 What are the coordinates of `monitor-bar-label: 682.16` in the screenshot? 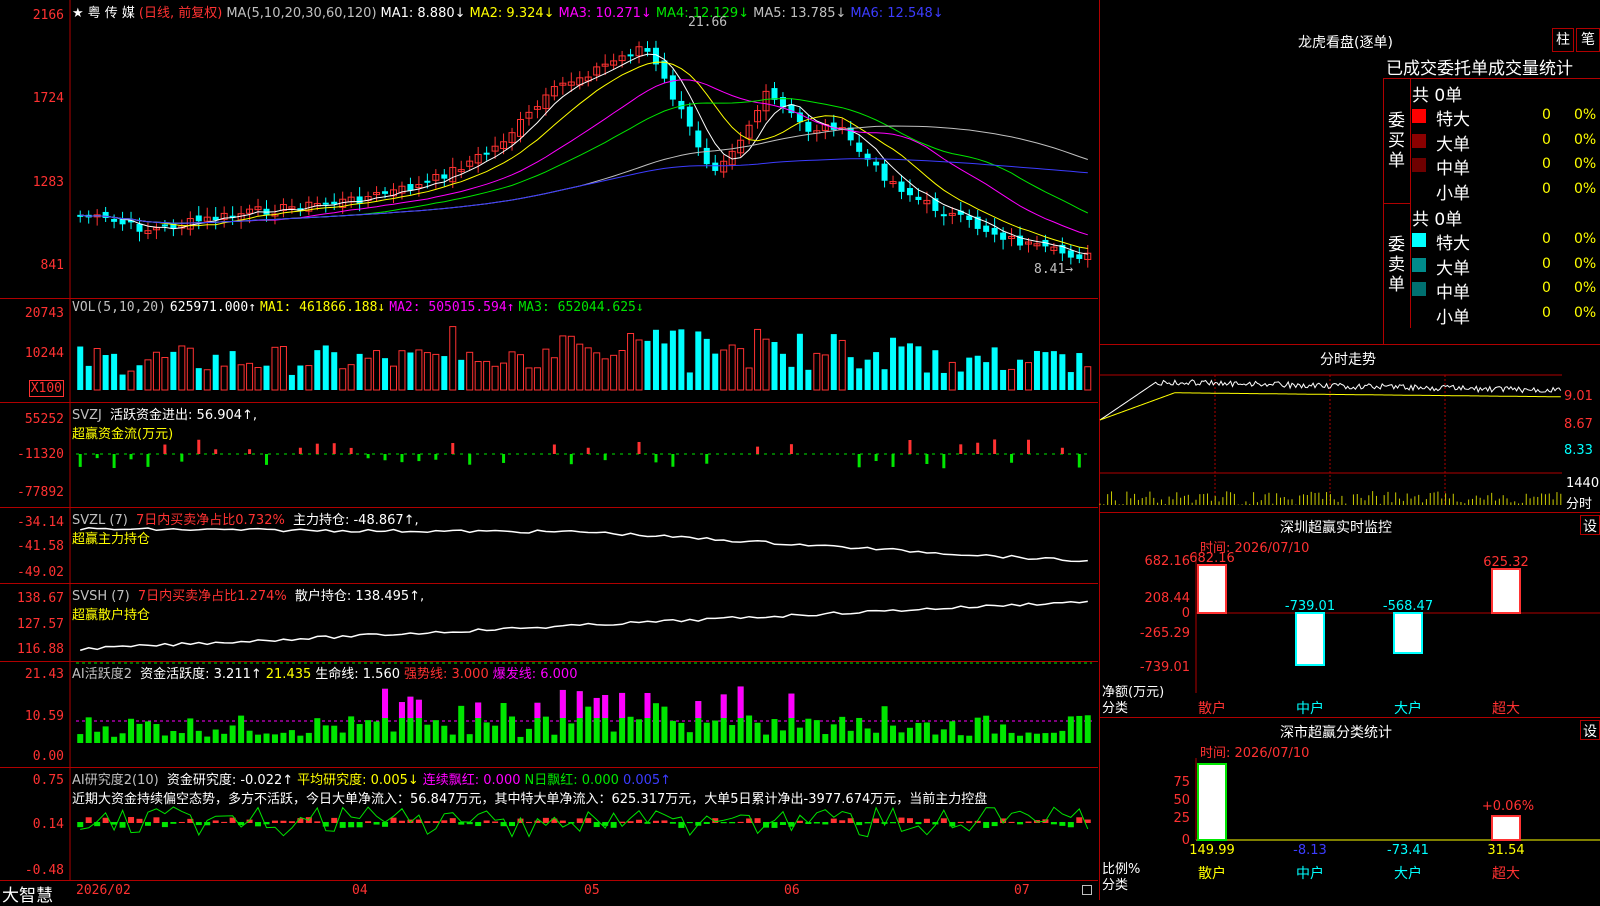 It's located at (1212, 558).